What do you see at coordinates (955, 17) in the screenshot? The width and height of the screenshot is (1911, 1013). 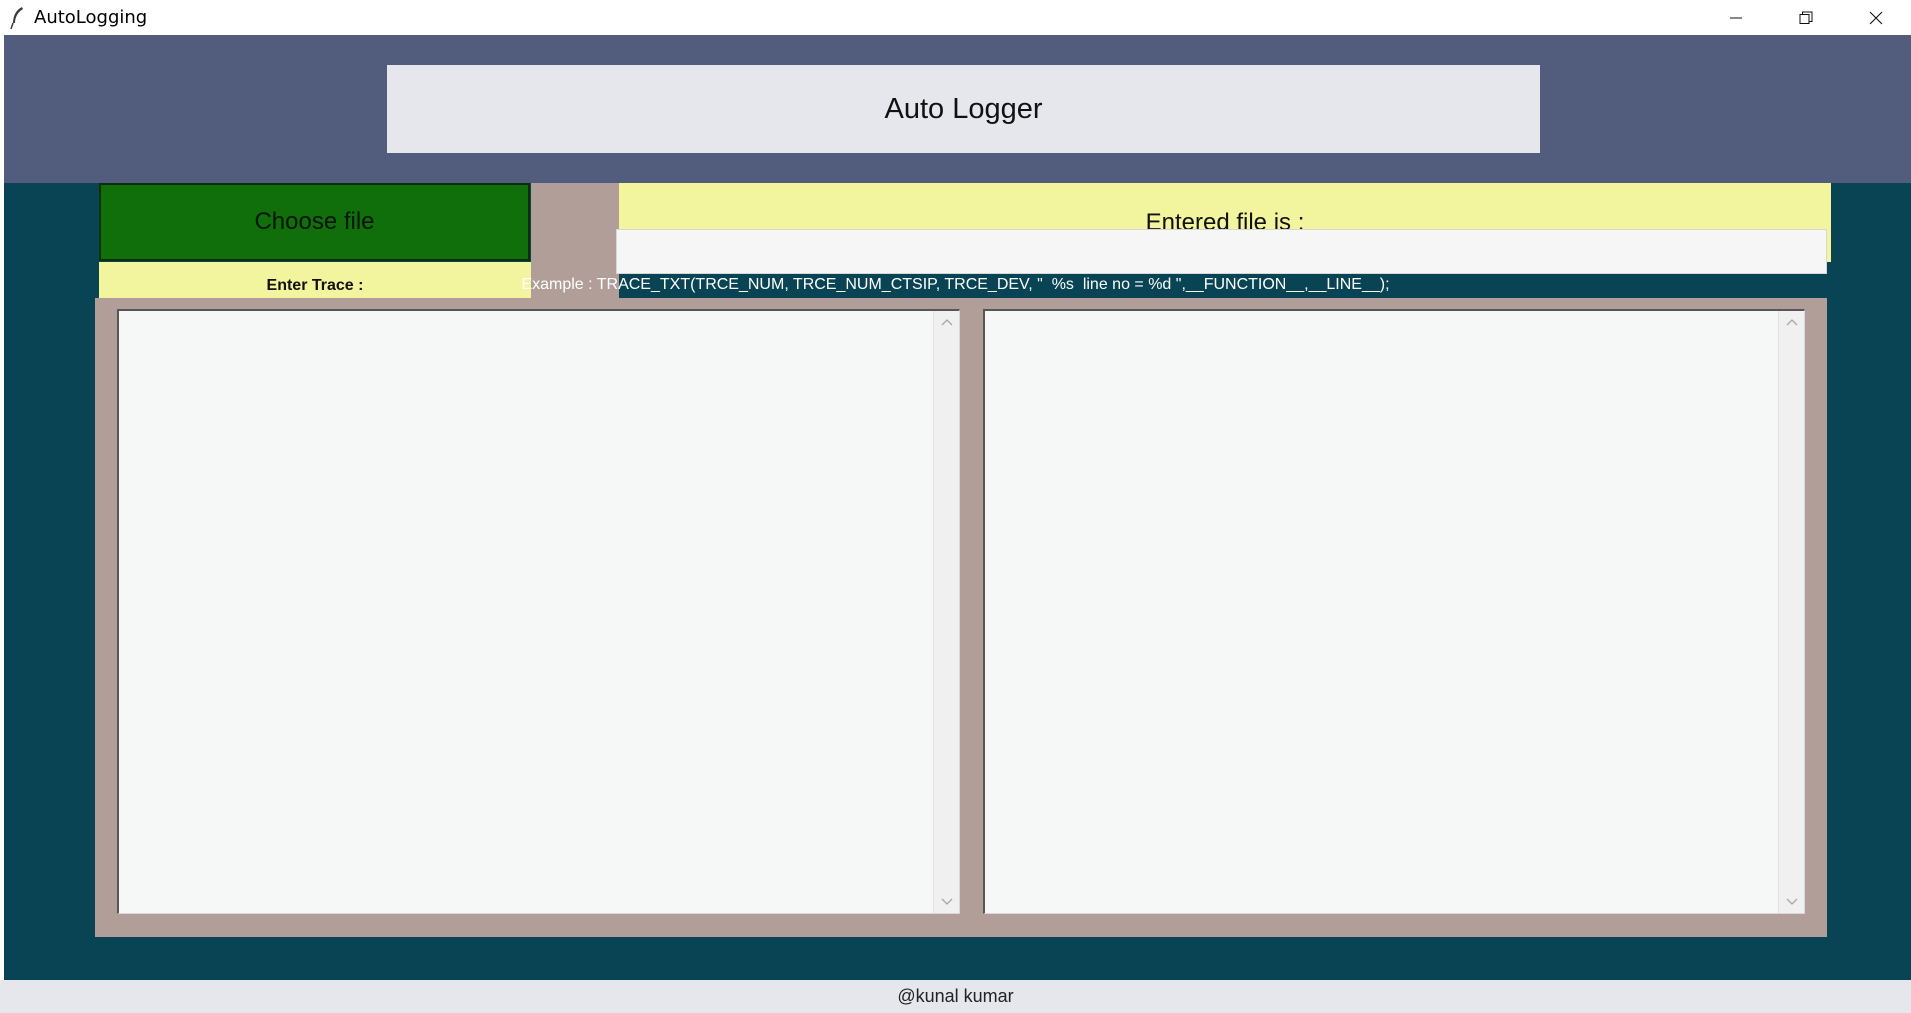 I see `window-titlebar: AutoLogging` at bounding box center [955, 17].